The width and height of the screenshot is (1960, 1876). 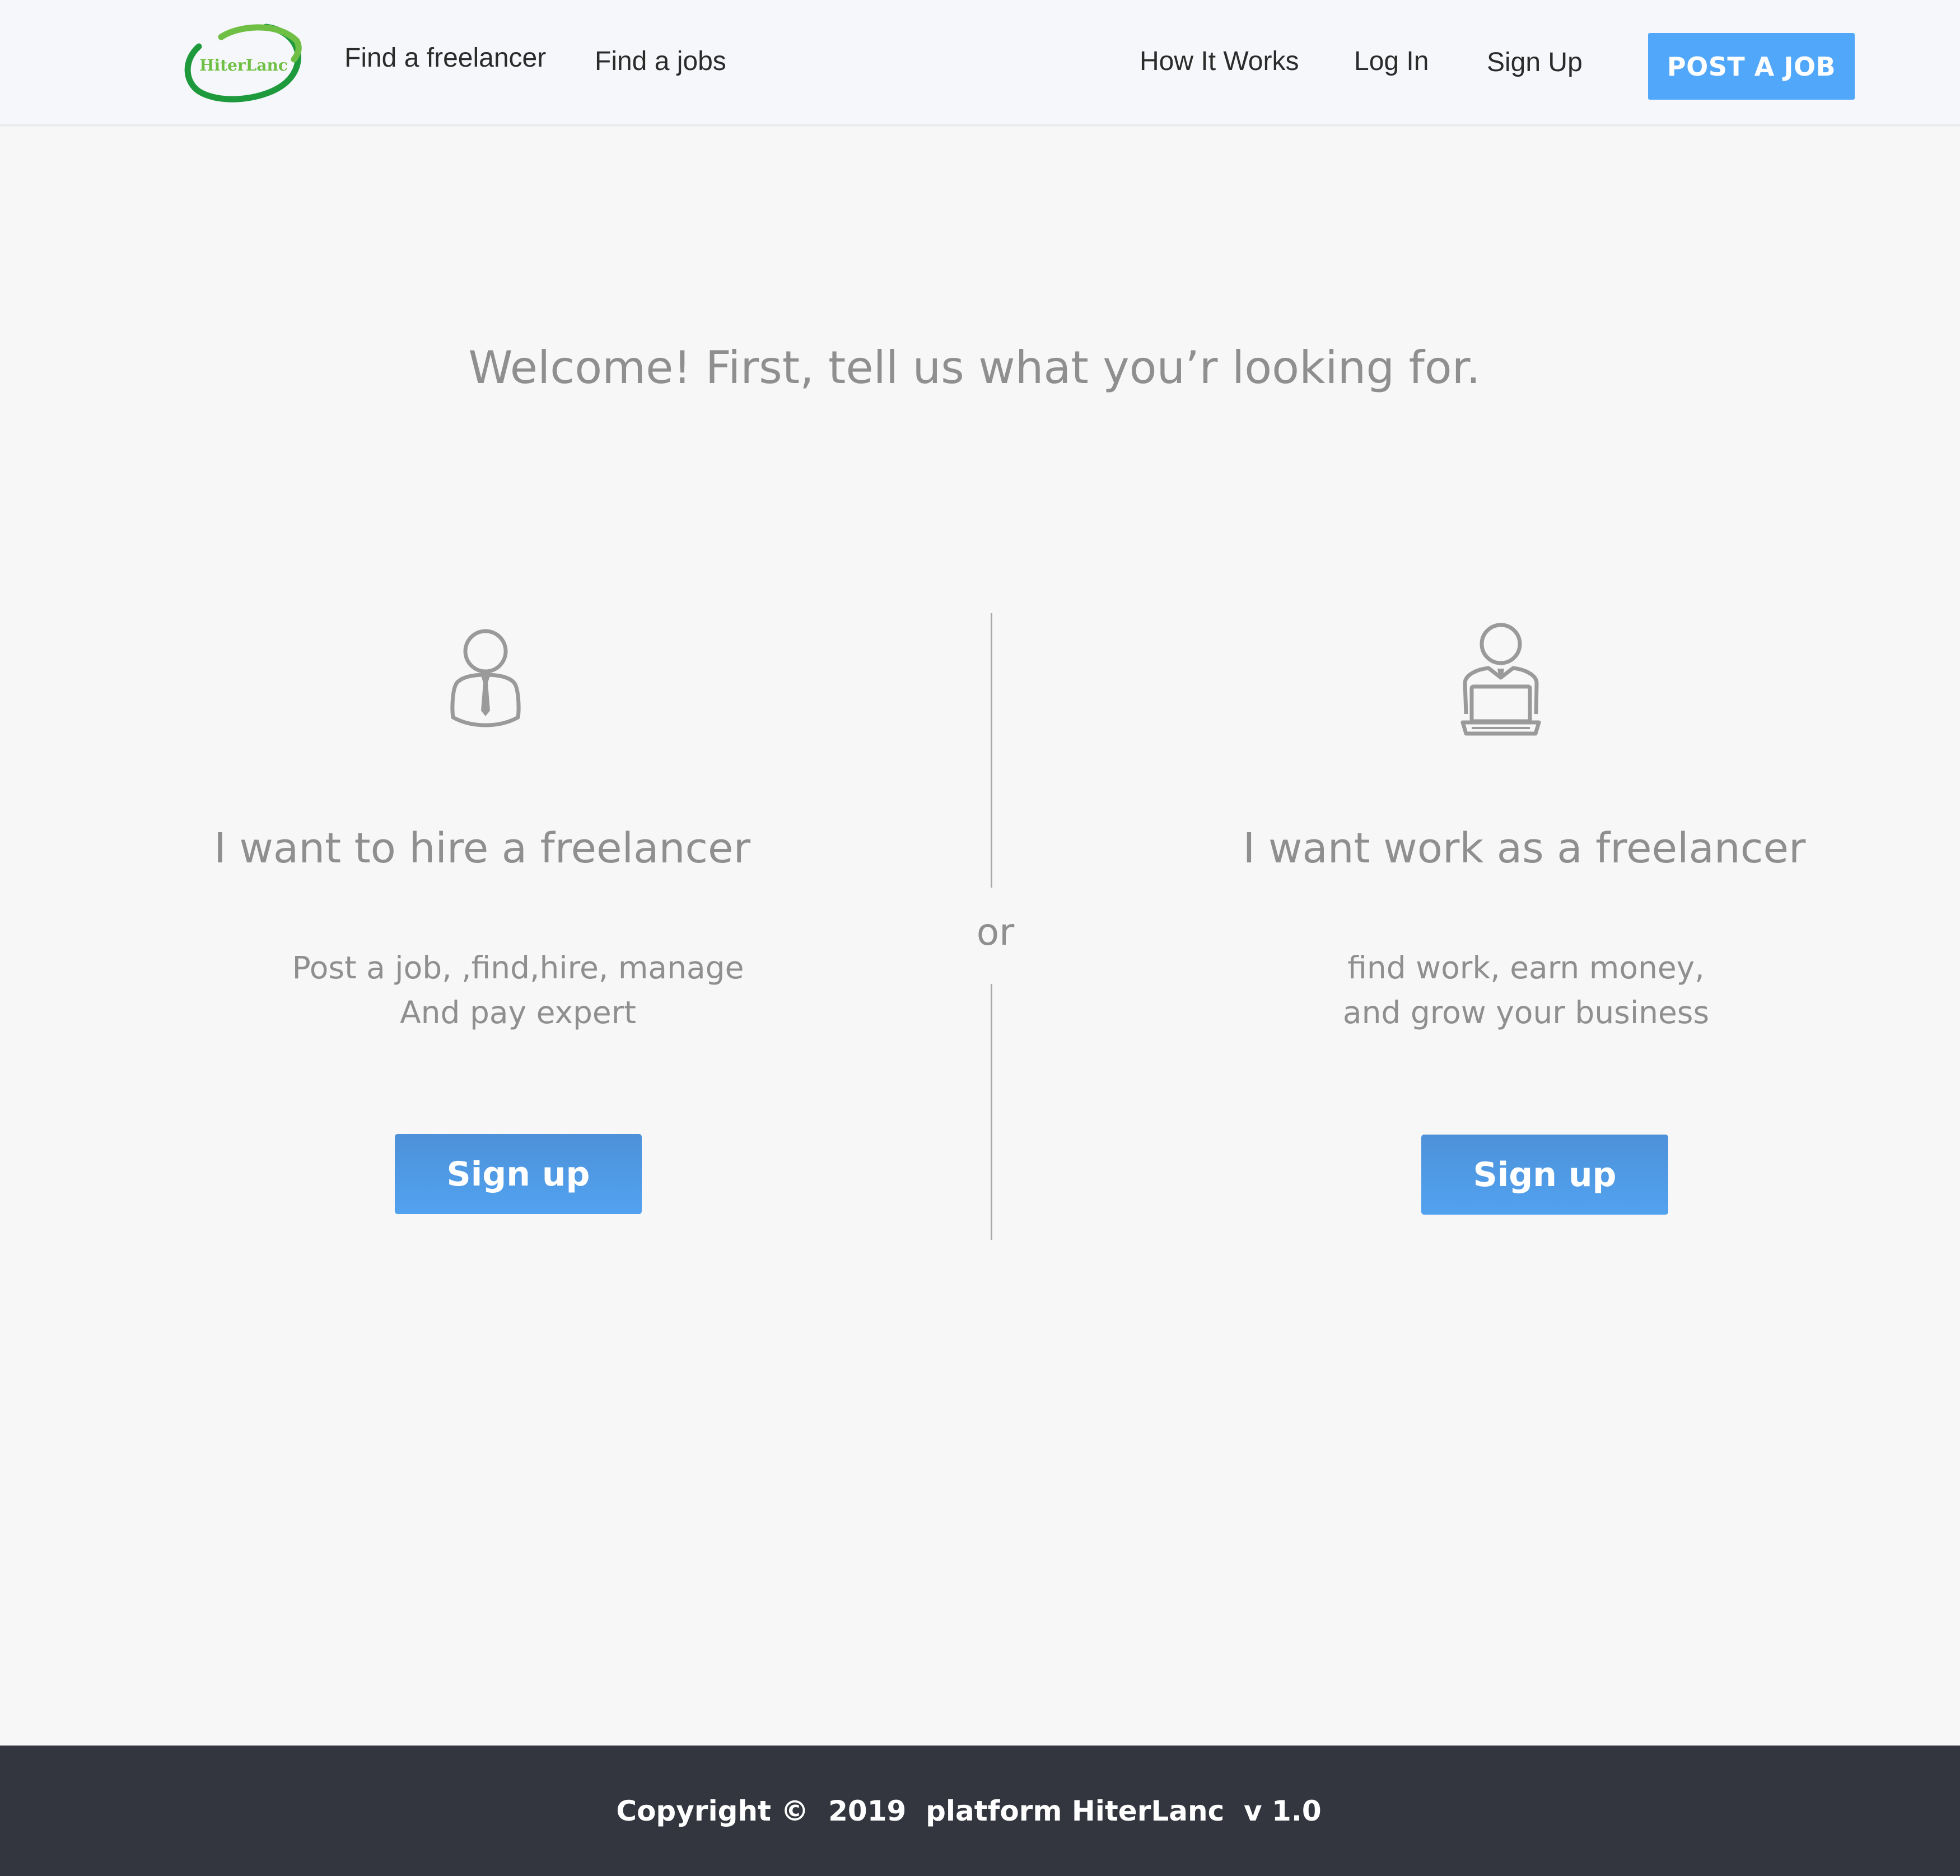 What do you see at coordinates (1544, 1175) in the screenshot?
I see `work-signup-button: Sign up` at bounding box center [1544, 1175].